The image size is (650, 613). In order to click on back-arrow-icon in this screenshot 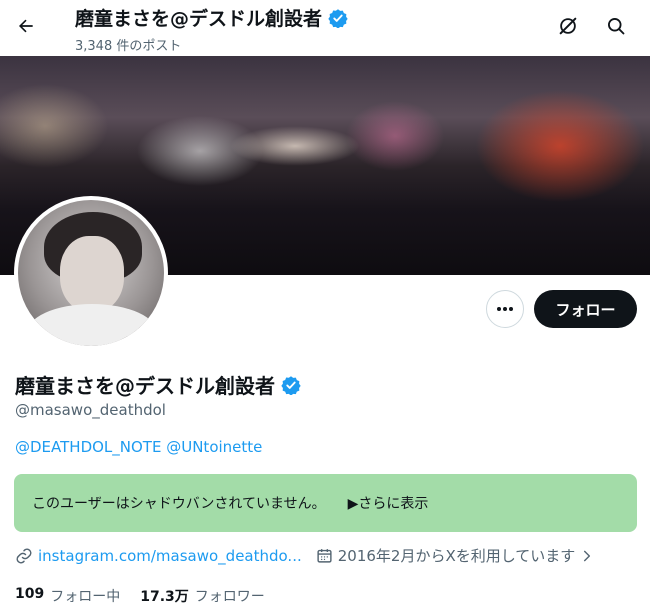, I will do `click(26, 26)`.